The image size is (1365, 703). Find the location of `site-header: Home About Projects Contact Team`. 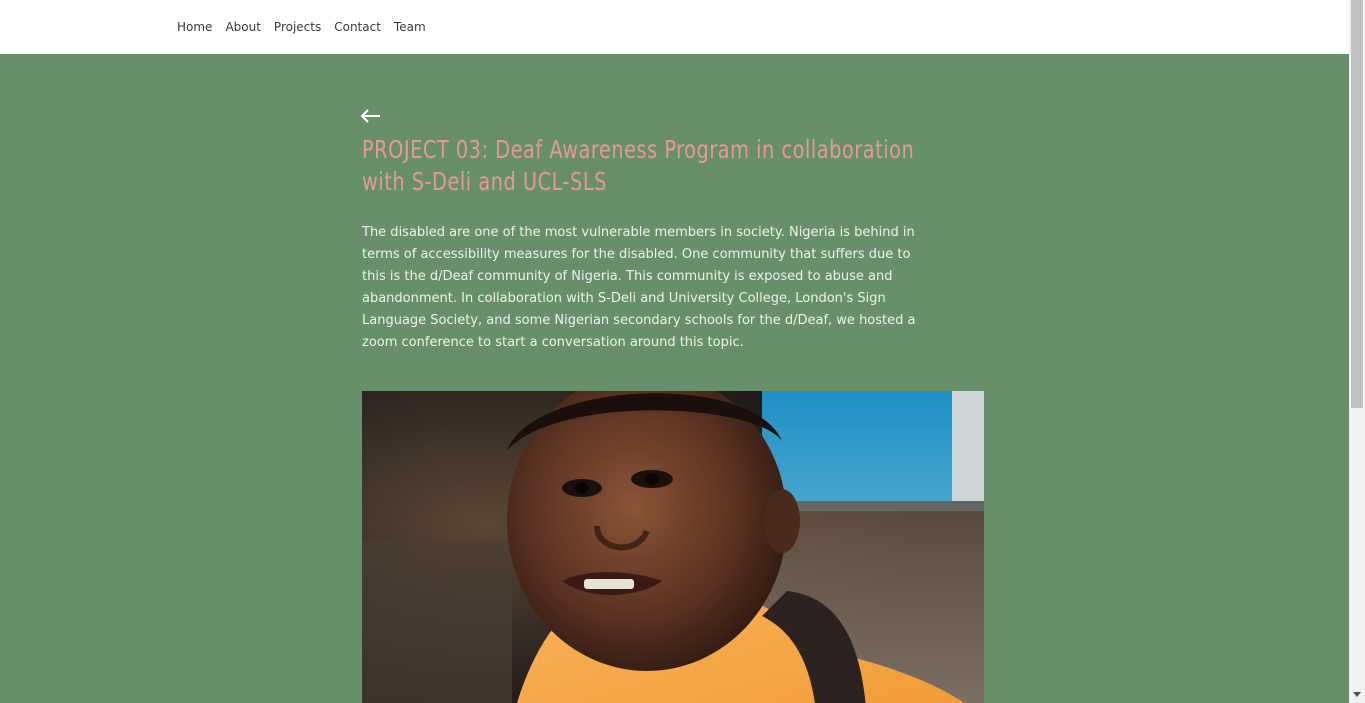

site-header: Home About Projects Contact Team is located at coordinates (674, 27).